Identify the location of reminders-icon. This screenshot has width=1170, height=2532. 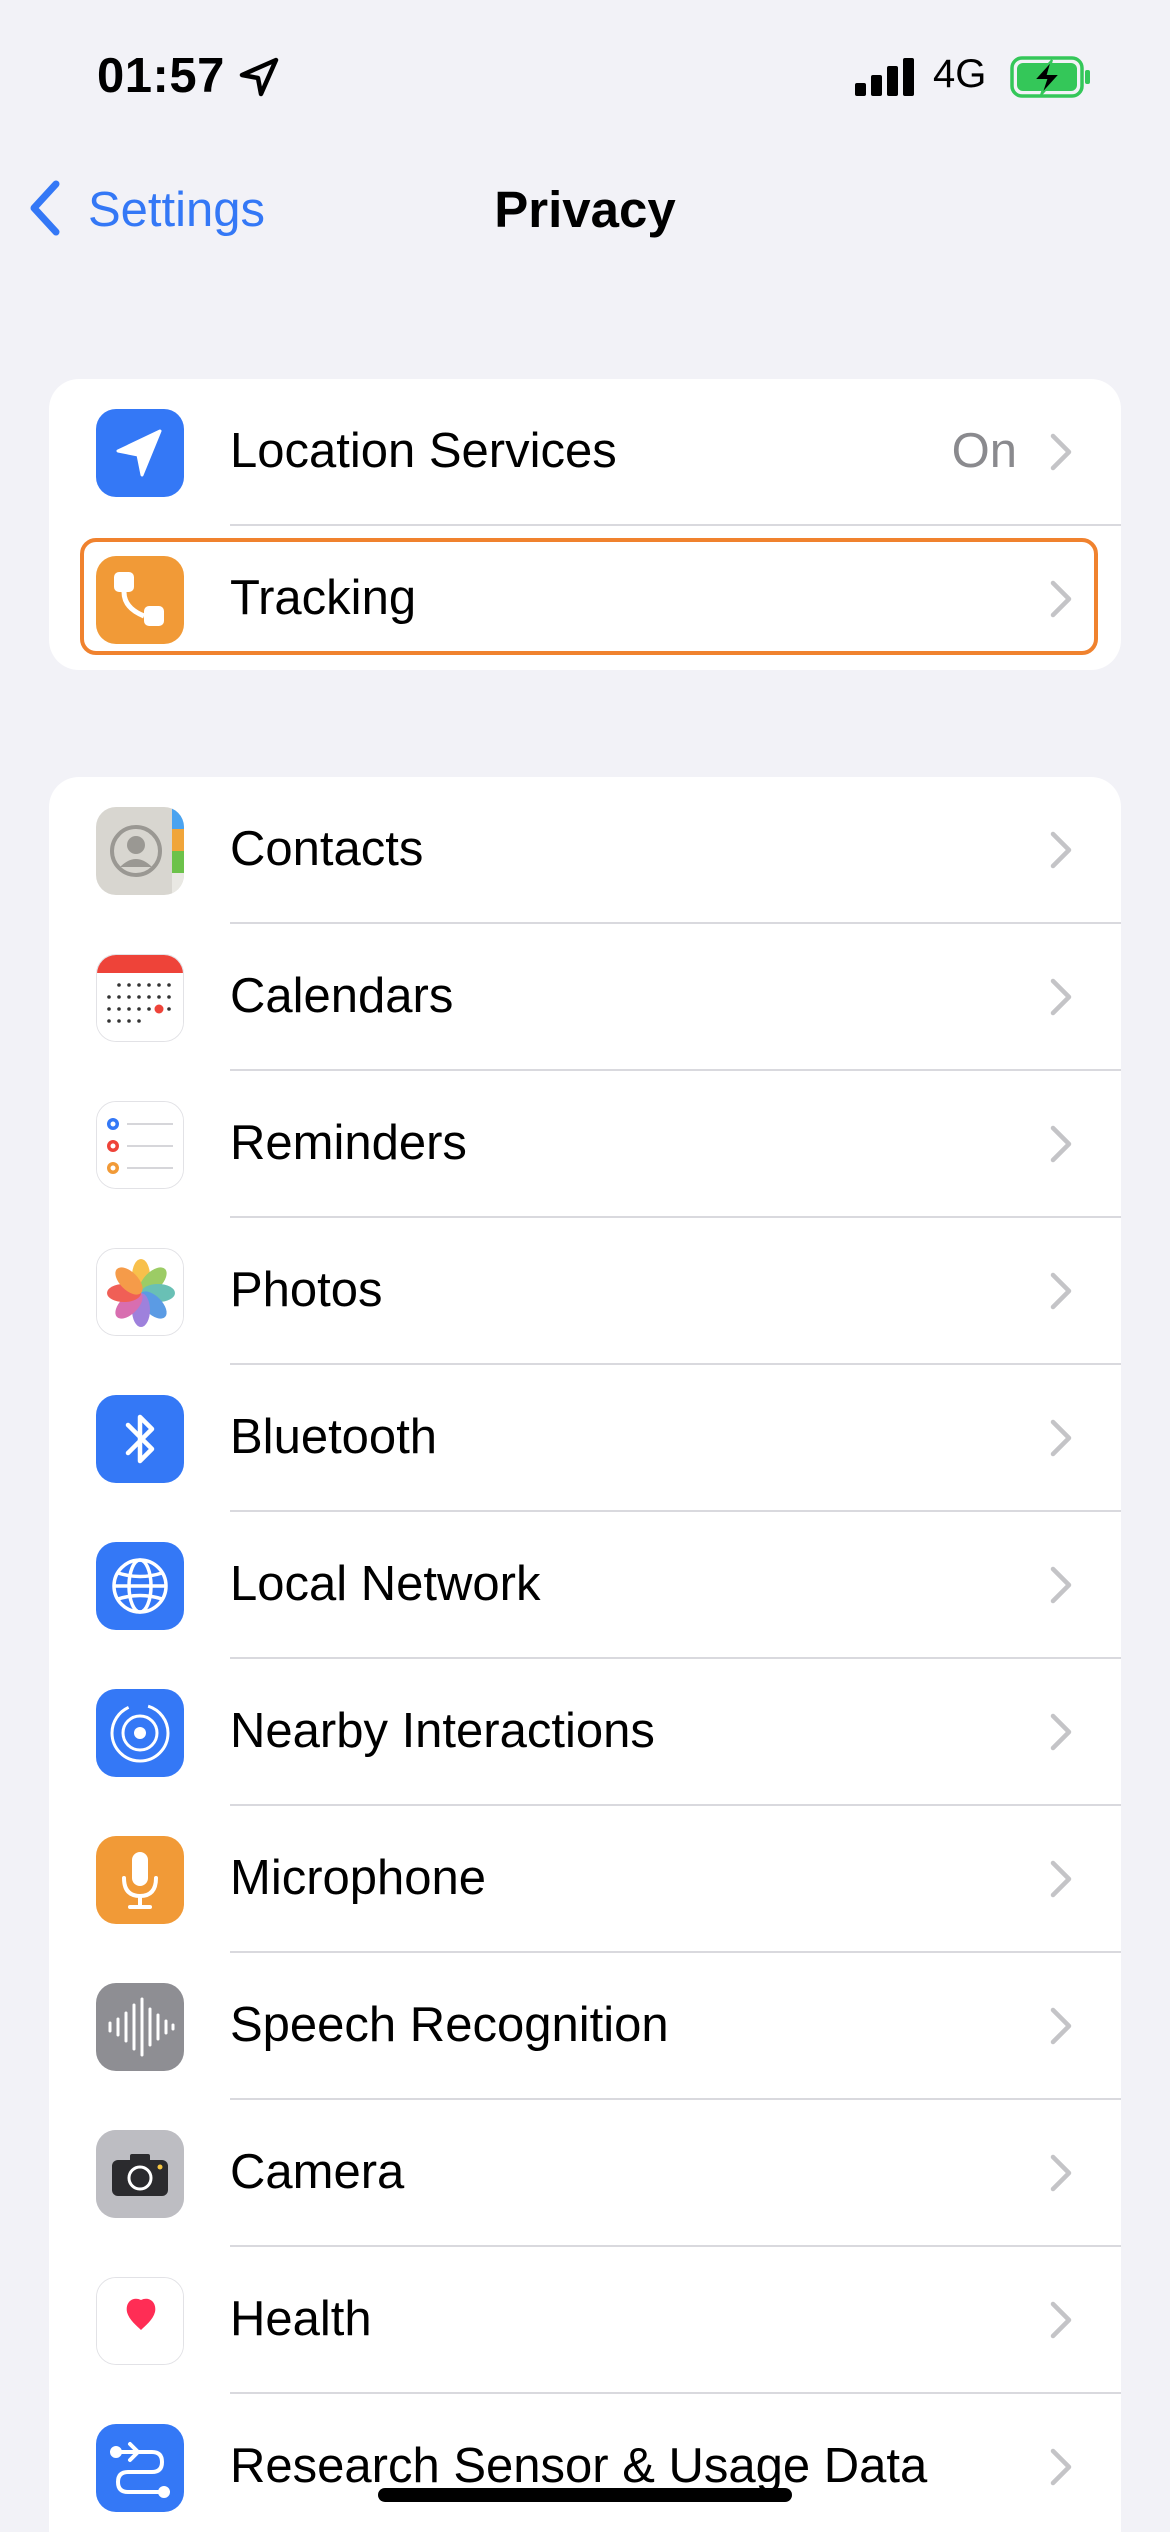
(140, 1145).